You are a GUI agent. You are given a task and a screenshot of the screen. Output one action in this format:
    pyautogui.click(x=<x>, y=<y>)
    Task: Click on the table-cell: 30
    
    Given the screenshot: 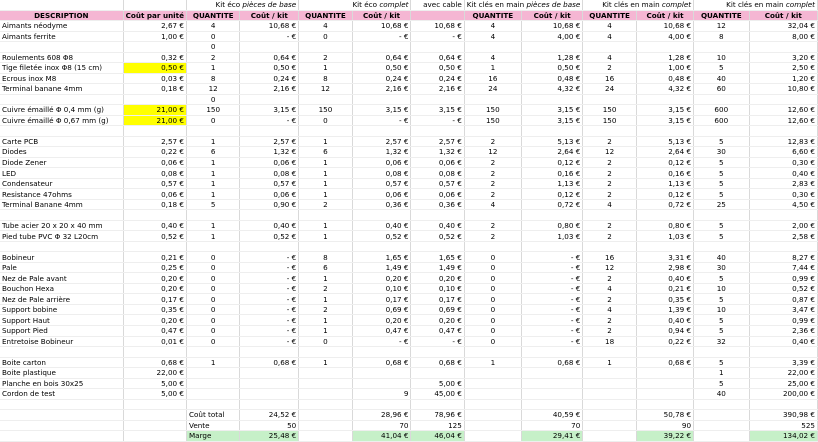 What is the action you would take?
    pyautogui.click(x=721, y=152)
    